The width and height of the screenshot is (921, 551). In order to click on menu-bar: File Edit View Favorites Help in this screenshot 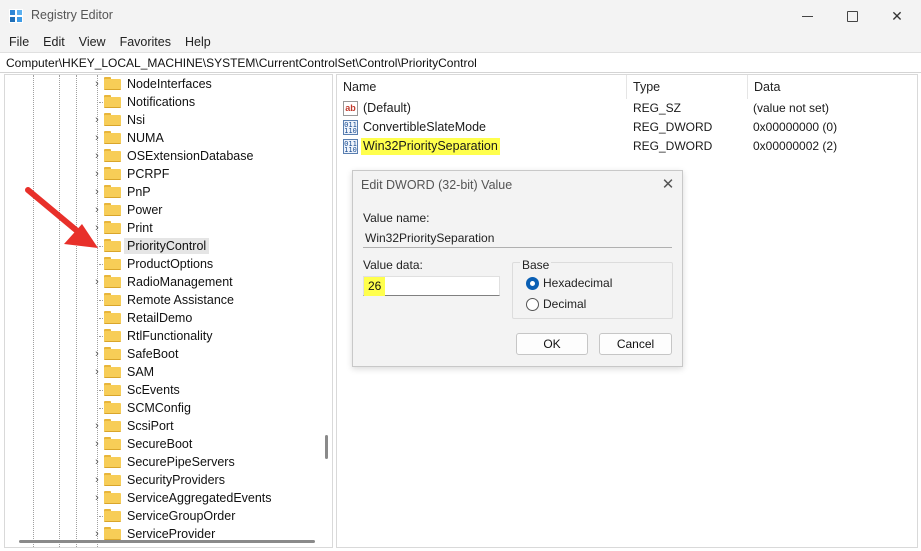, I will do `click(460, 42)`.